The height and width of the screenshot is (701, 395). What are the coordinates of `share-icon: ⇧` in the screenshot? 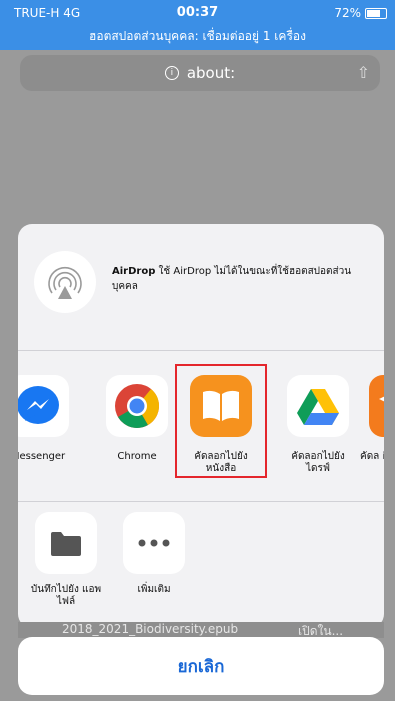 It's located at (363, 72).